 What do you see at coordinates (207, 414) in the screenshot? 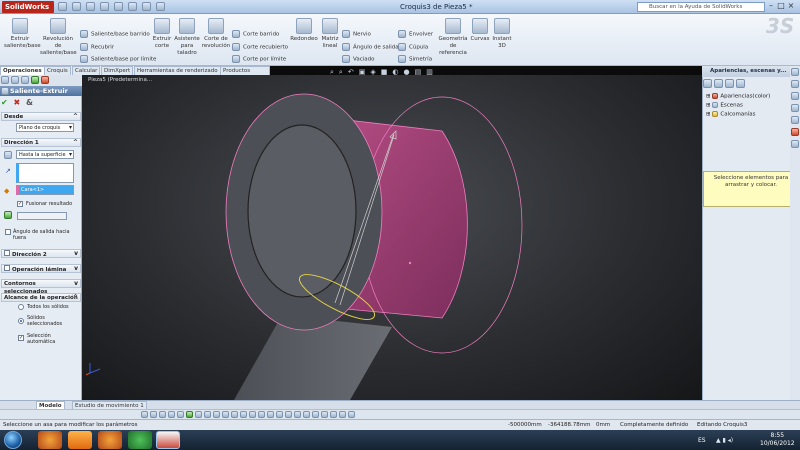
I see `sketch-offset-icon` at bounding box center [207, 414].